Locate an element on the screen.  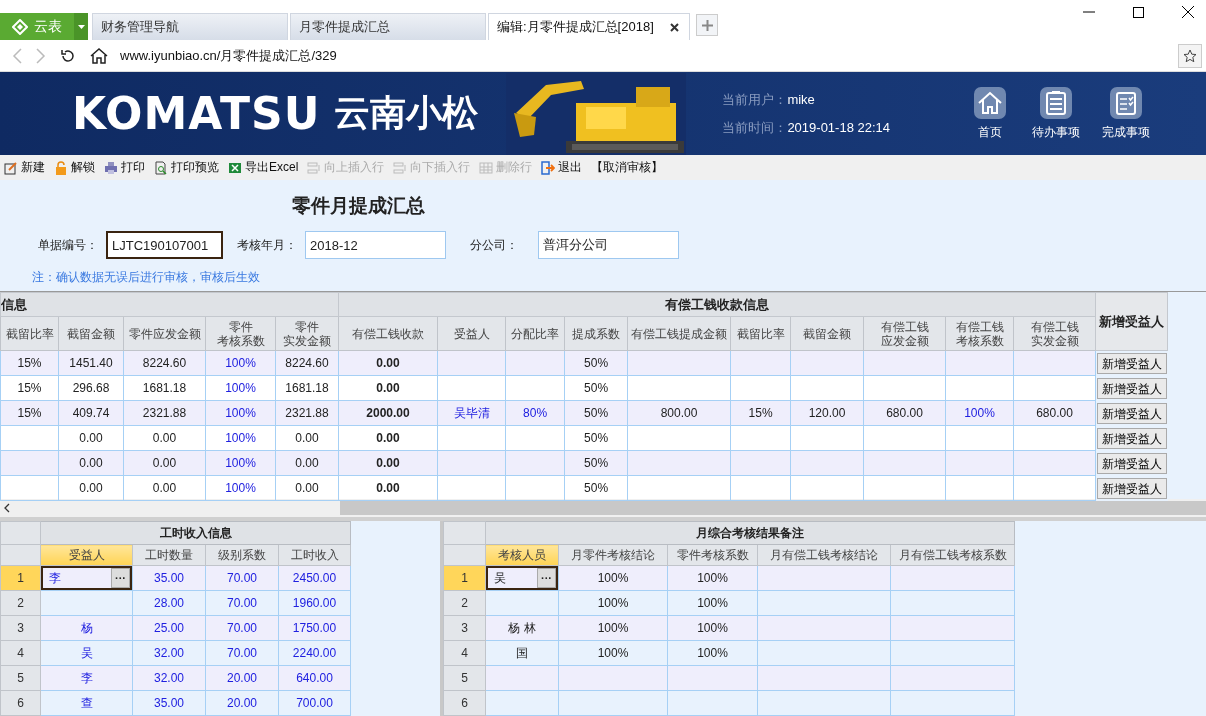
cell-editor: 李 ··· is located at coordinates (86, 578).